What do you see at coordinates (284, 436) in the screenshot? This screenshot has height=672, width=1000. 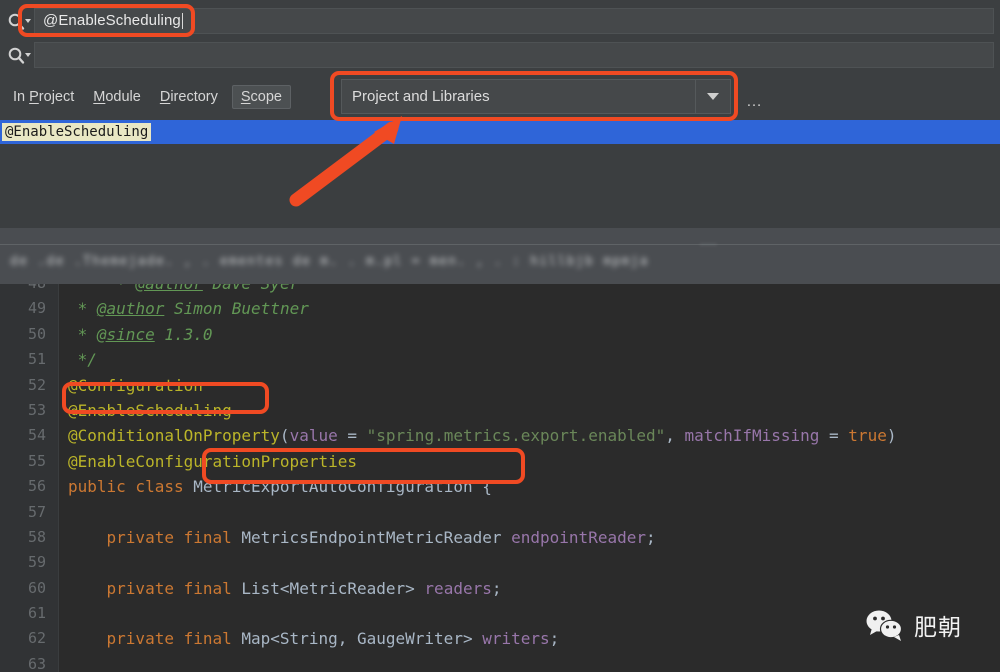 I see `code-token: (` at bounding box center [284, 436].